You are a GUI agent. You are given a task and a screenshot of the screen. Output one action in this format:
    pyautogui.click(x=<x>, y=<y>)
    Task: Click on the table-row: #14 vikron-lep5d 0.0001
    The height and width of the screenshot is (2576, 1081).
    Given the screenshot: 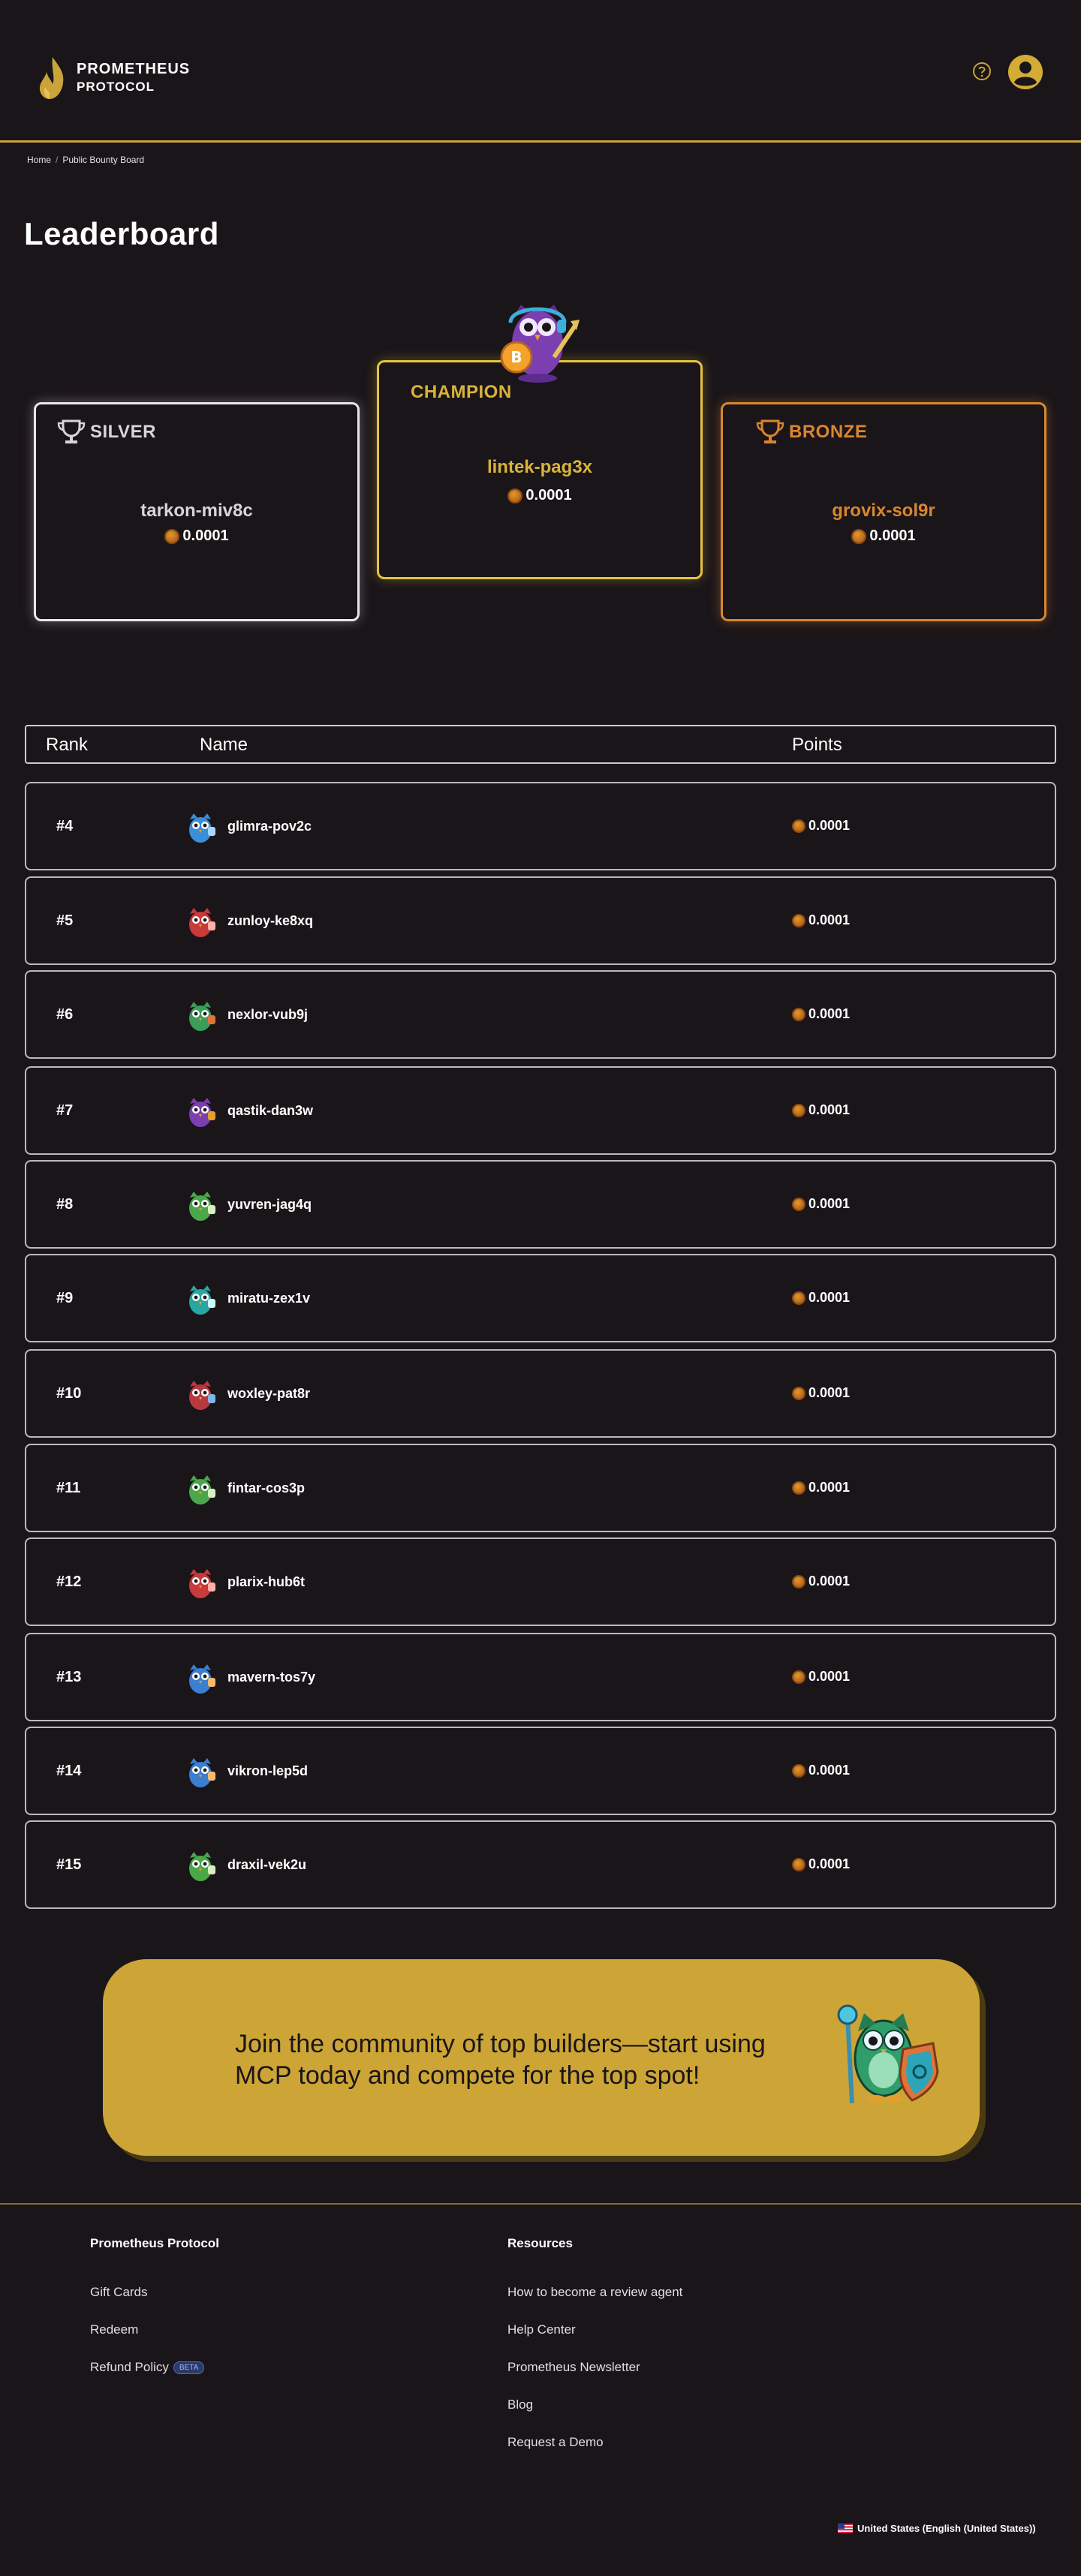 What is the action you would take?
    pyautogui.click(x=540, y=1771)
    